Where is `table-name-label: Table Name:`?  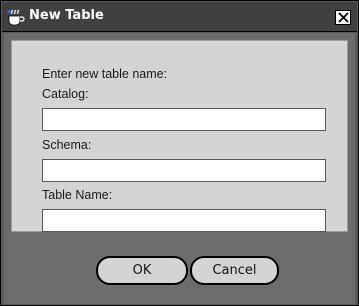
table-name-label: Table Name: is located at coordinates (77, 195).